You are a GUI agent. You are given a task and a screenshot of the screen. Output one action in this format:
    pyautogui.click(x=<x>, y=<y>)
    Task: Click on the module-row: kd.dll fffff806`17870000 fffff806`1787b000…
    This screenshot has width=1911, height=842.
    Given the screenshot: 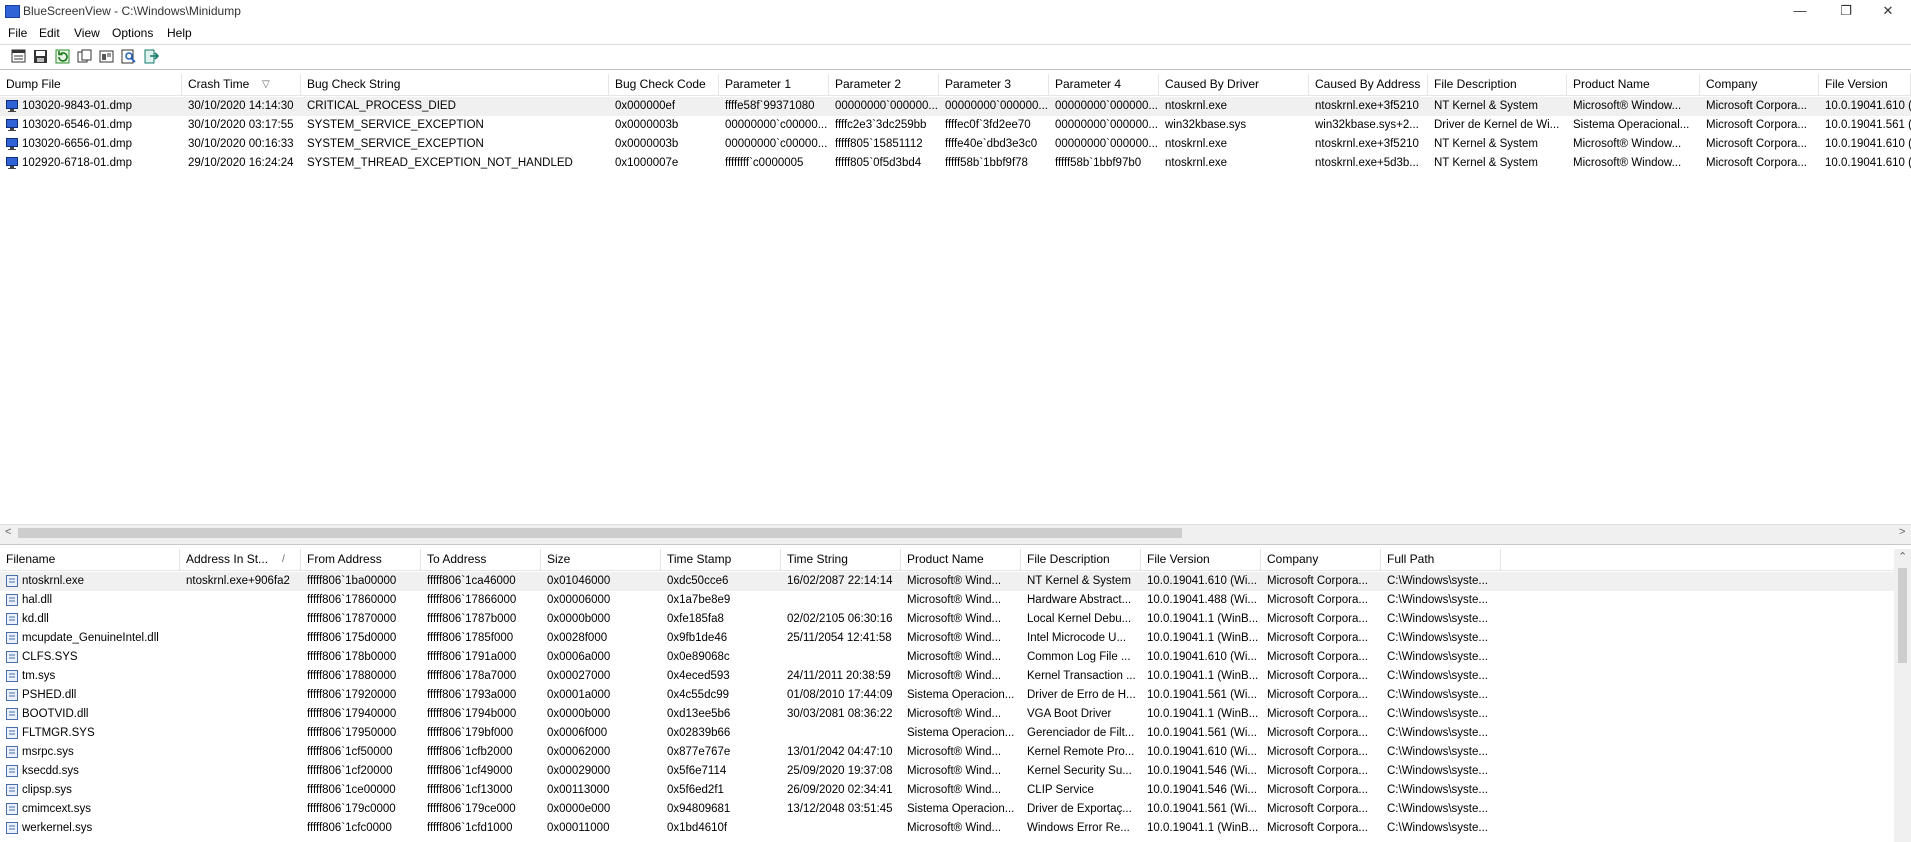 What is the action you would take?
    pyautogui.click(x=947, y=619)
    